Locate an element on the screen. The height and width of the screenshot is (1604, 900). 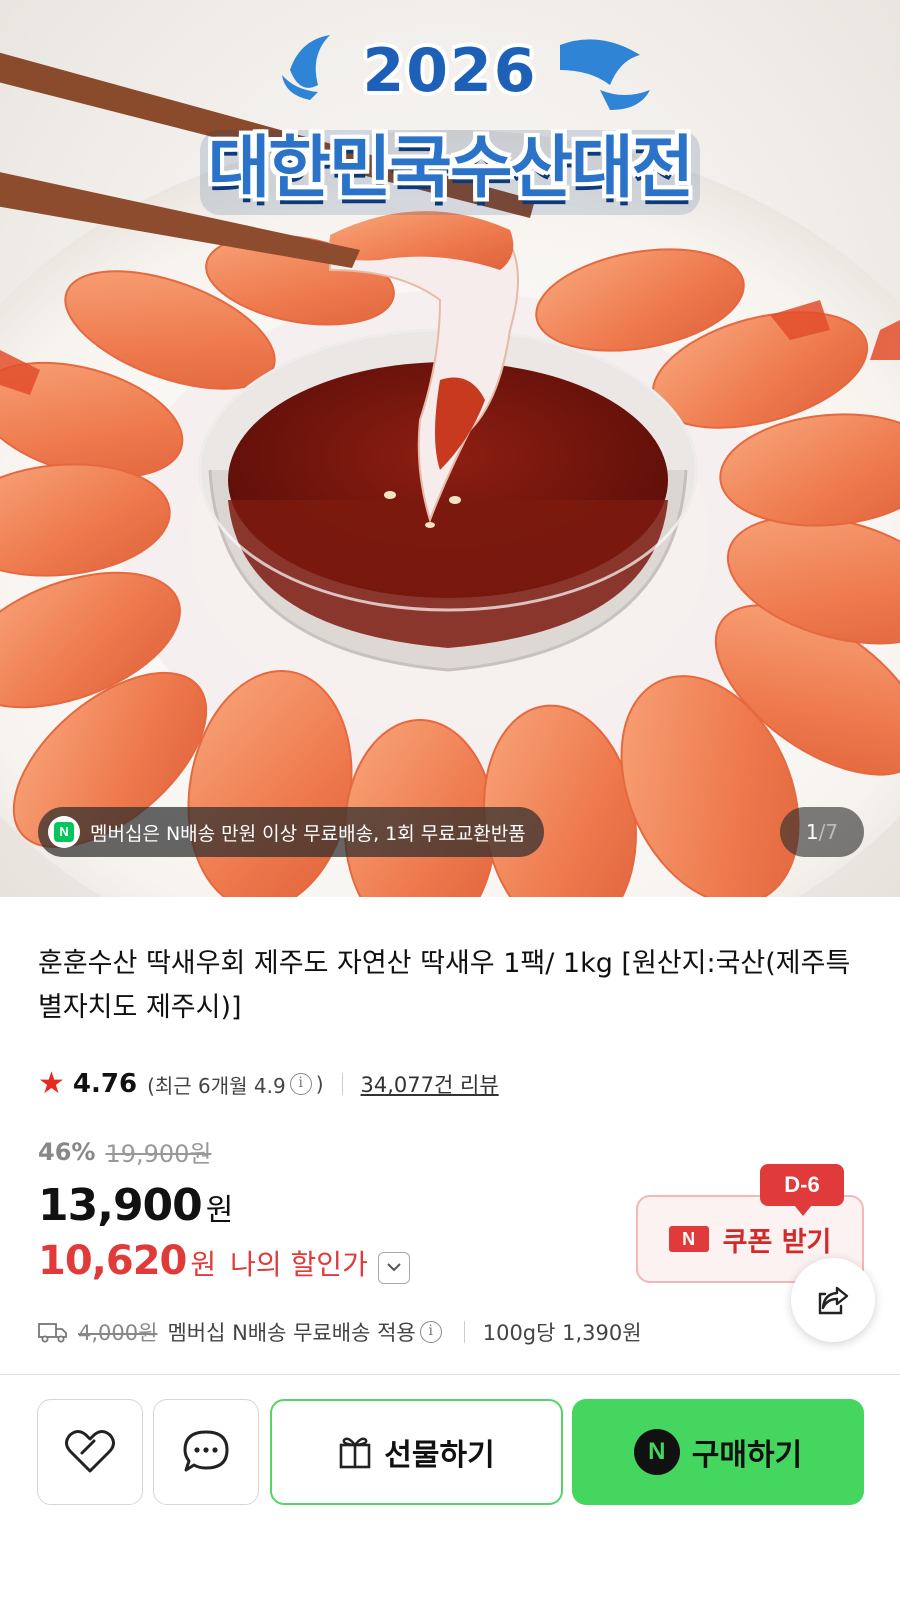
review-count-link: 34,077건 리뷰 is located at coordinates (430, 1084).